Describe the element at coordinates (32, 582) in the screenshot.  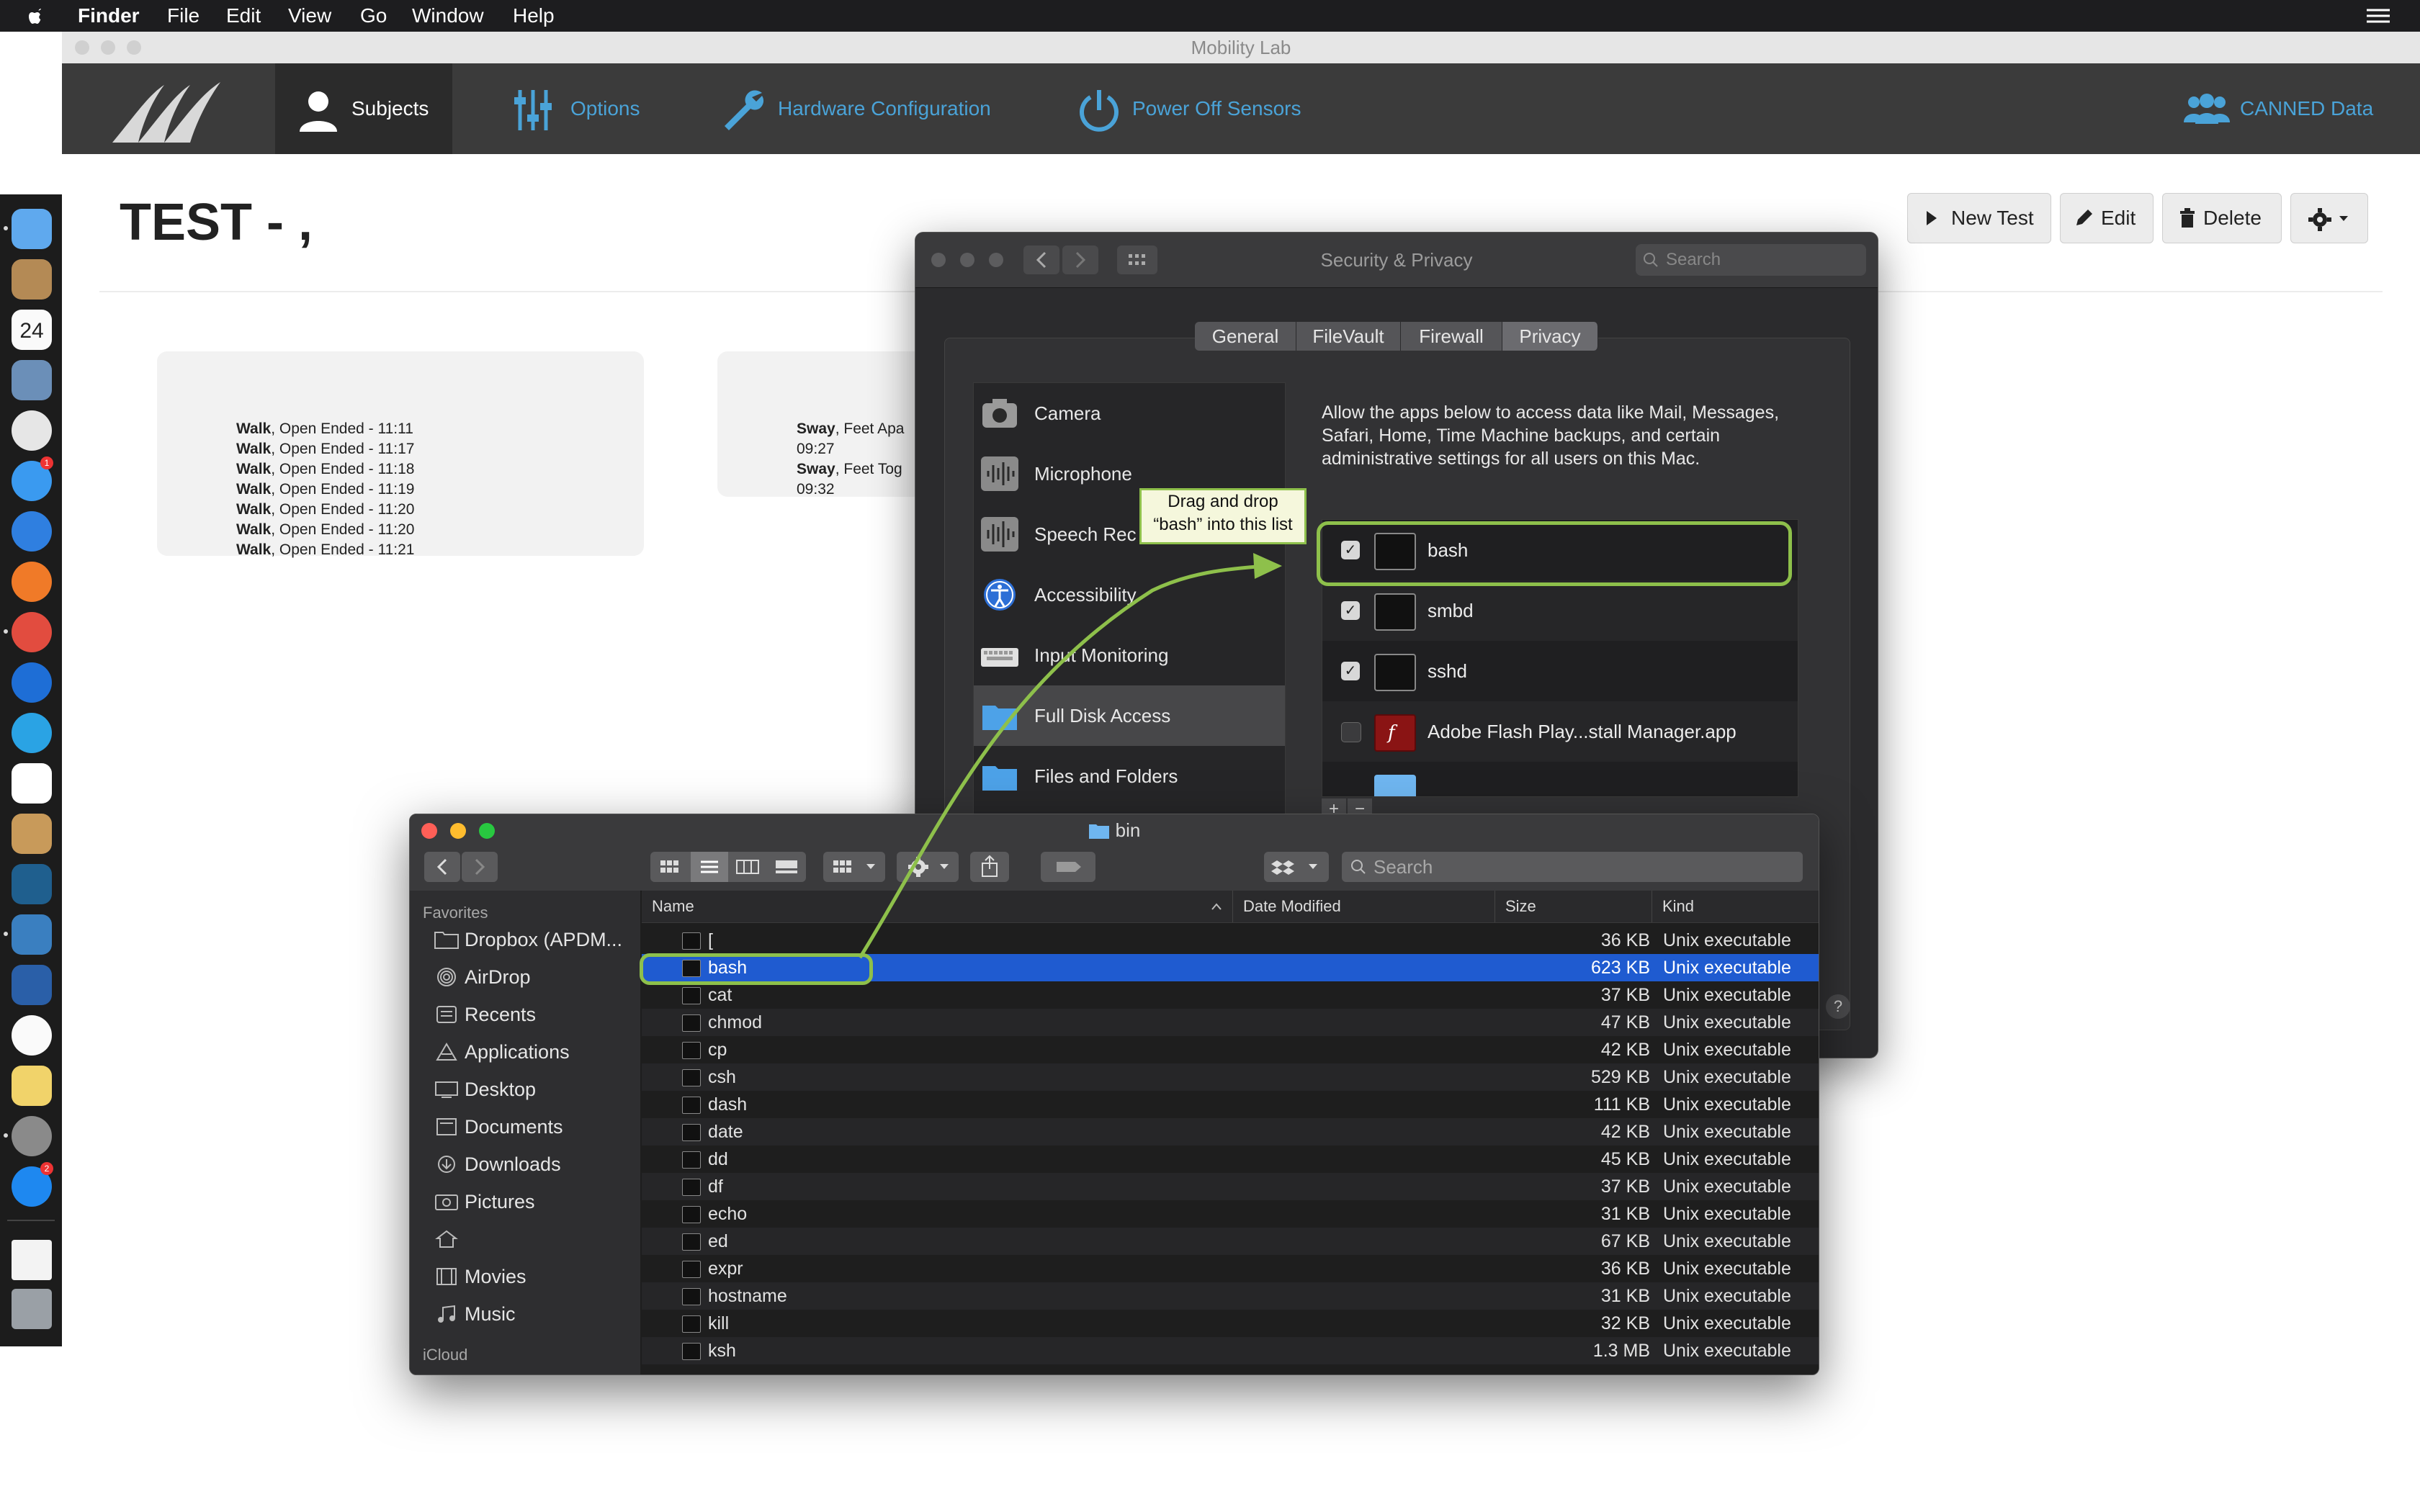
I see `firefox-icon` at that location.